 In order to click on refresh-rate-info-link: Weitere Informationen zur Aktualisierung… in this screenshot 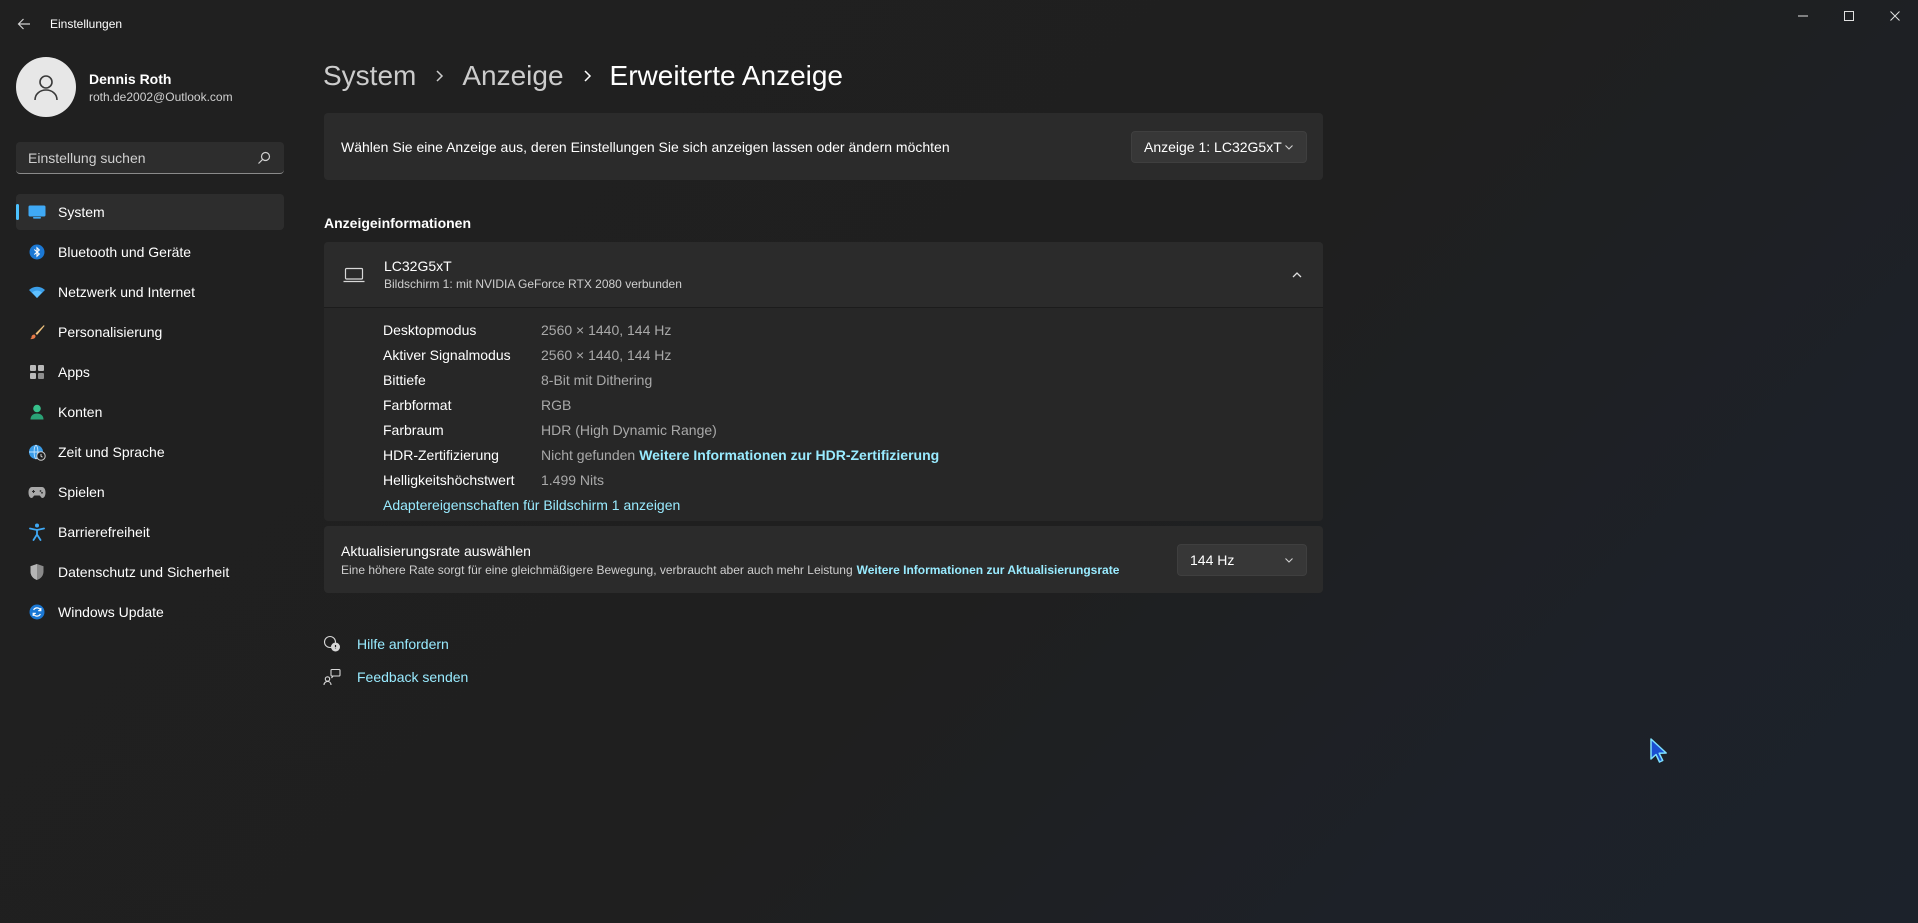, I will do `click(988, 570)`.